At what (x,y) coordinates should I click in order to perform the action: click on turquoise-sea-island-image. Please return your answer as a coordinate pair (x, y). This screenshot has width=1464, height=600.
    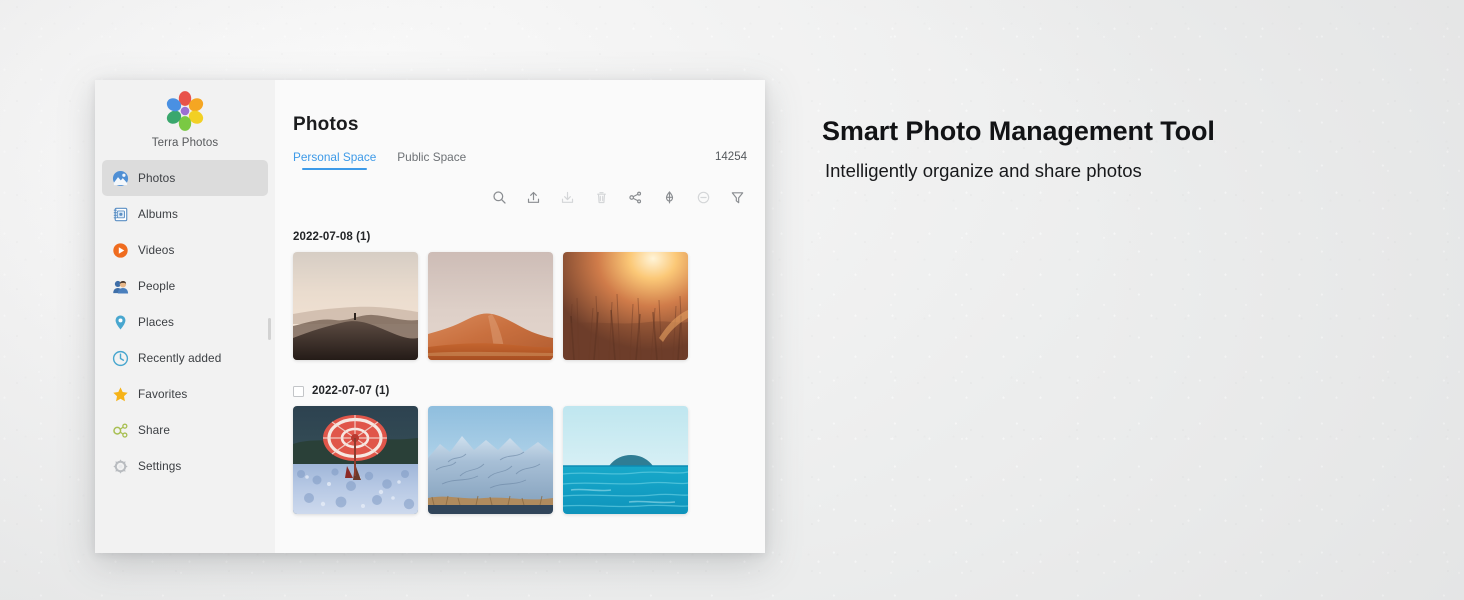
    Looking at the image, I should click on (625, 460).